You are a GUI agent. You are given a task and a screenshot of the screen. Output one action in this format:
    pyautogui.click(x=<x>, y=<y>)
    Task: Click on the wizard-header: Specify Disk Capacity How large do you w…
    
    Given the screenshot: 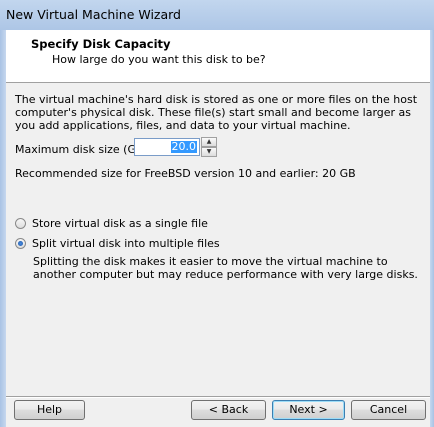 What is the action you would take?
    pyautogui.click(x=218, y=56)
    